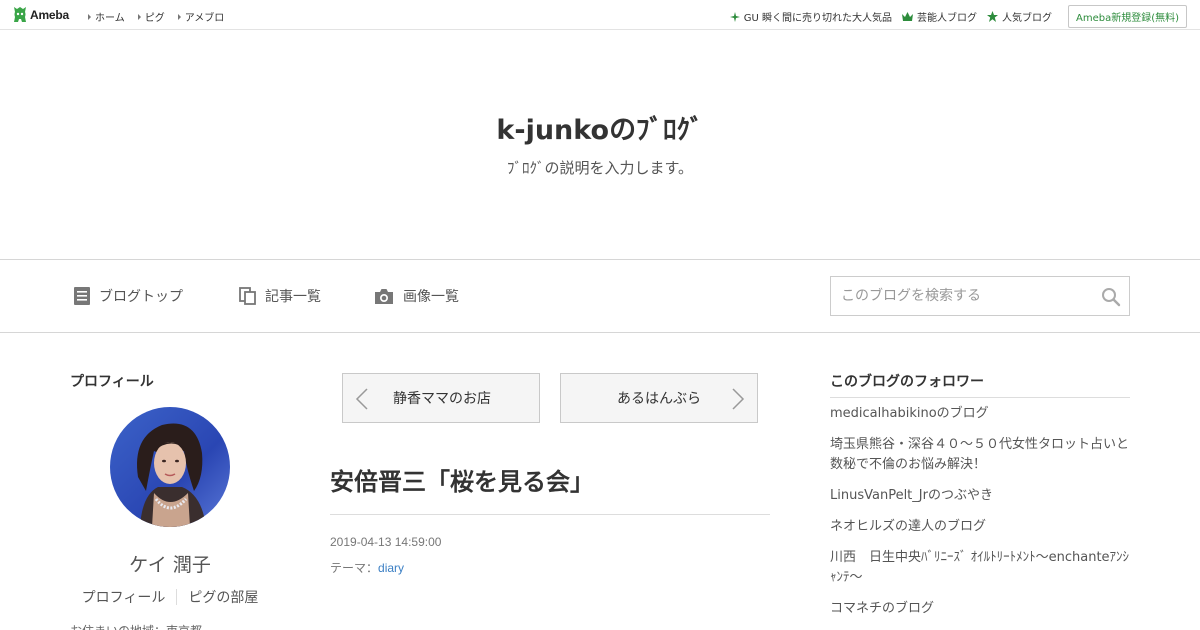 The height and width of the screenshot is (630, 1200). Describe the element at coordinates (961, 296) in the screenshot. I see `search-input` at that location.